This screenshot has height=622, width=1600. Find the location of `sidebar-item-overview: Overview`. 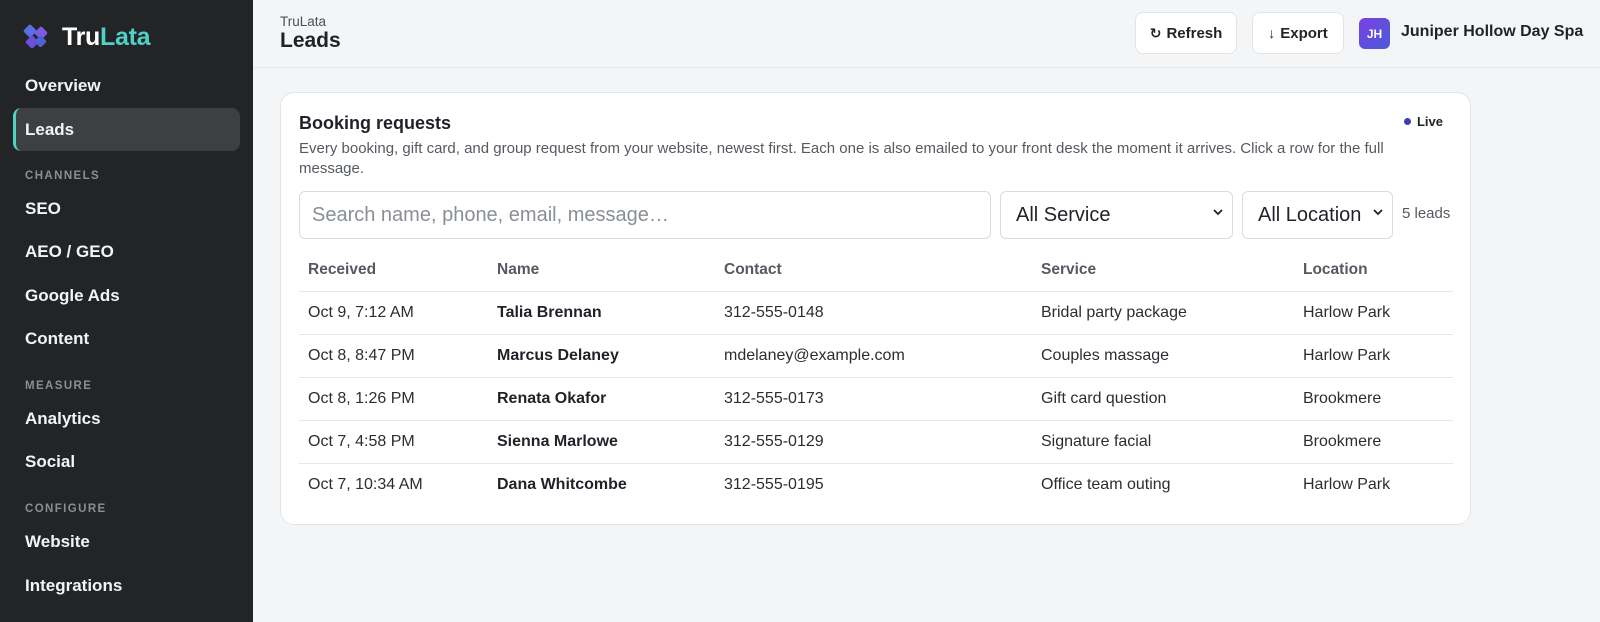

sidebar-item-overview: Overview is located at coordinates (126, 85).